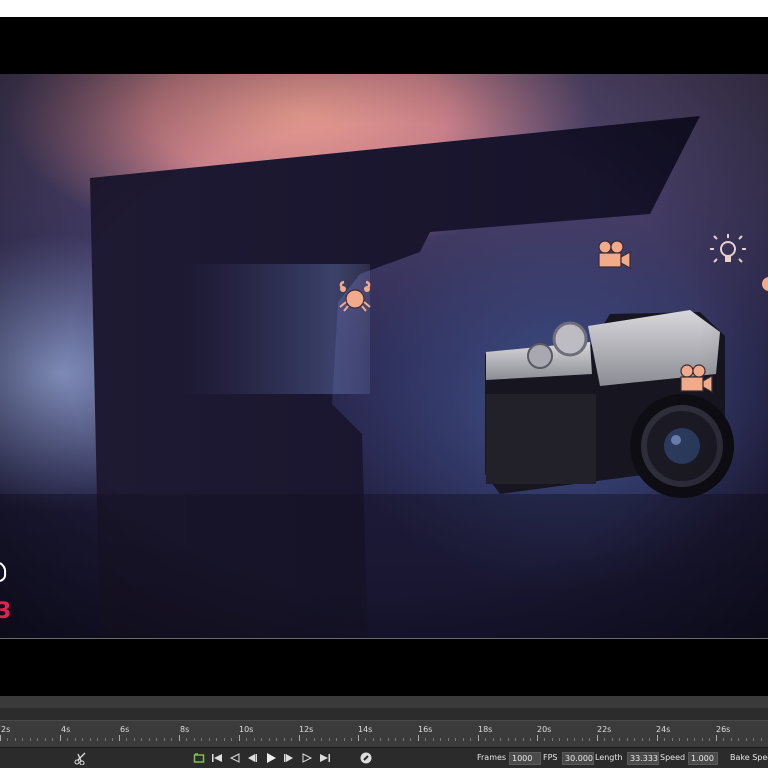 The image size is (768, 768). Describe the element at coordinates (307, 758) in the screenshot. I see `next-key-icon` at that location.